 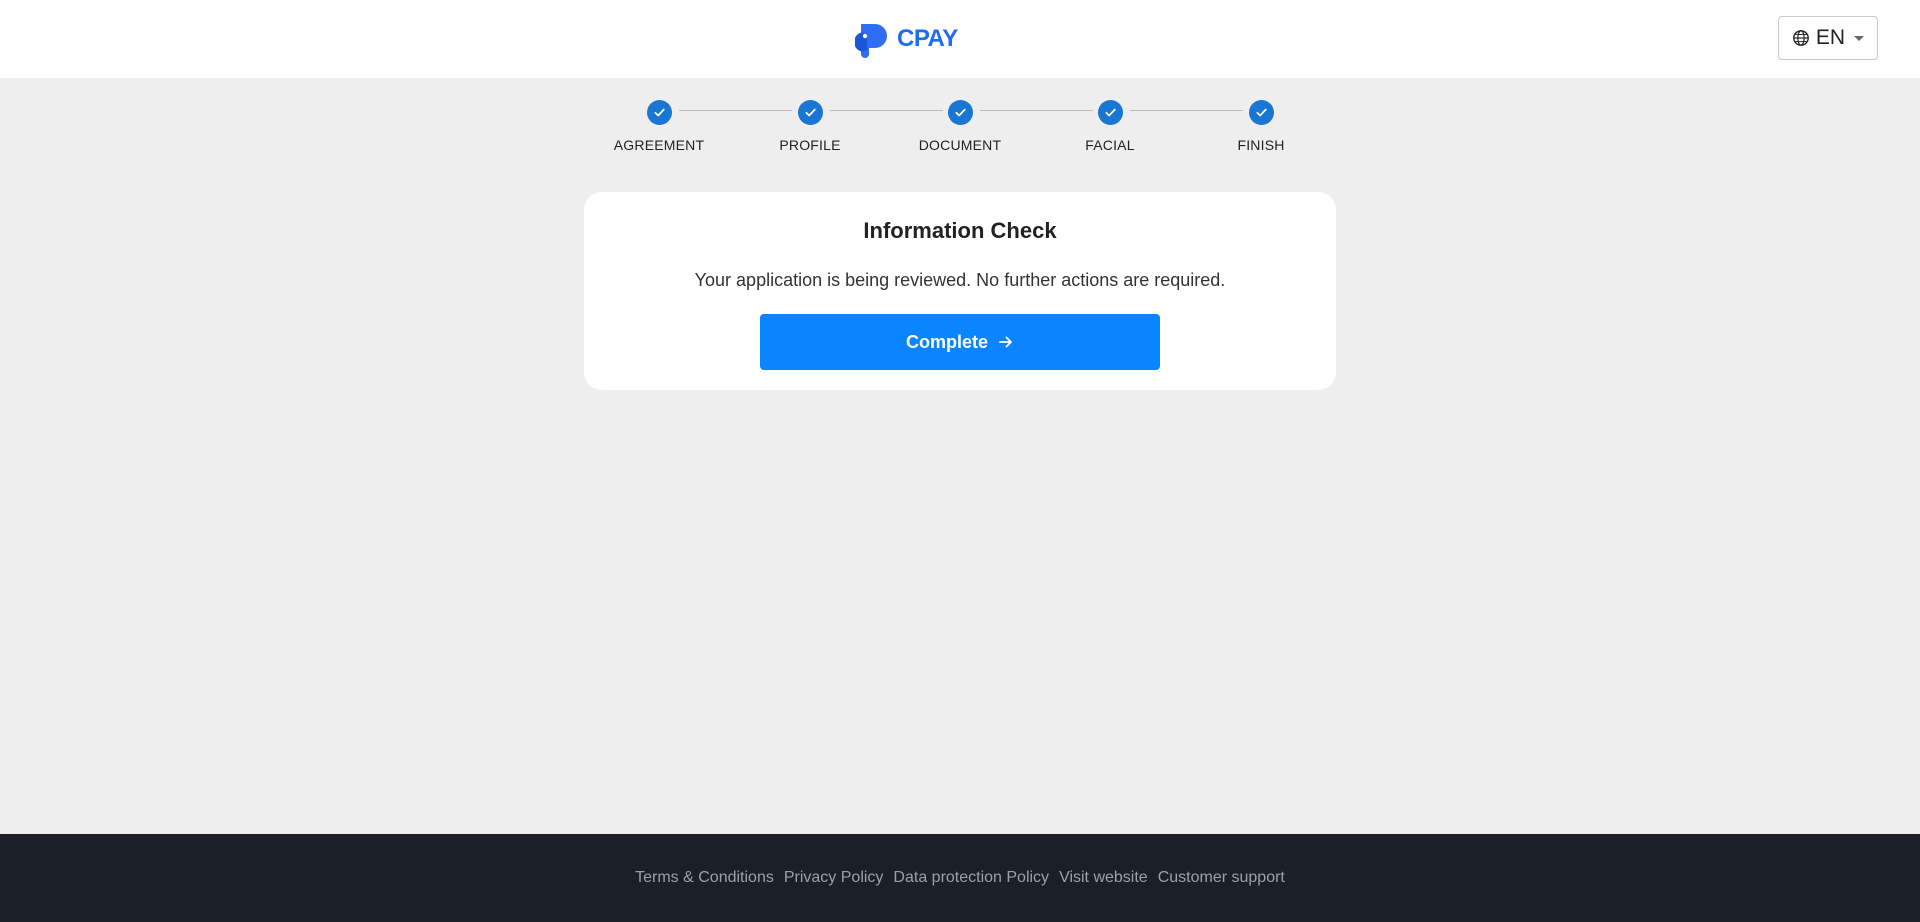 What do you see at coordinates (810, 126) in the screenshot?
I see `step-profile: PROFILE` at bounding box center [810, 126].